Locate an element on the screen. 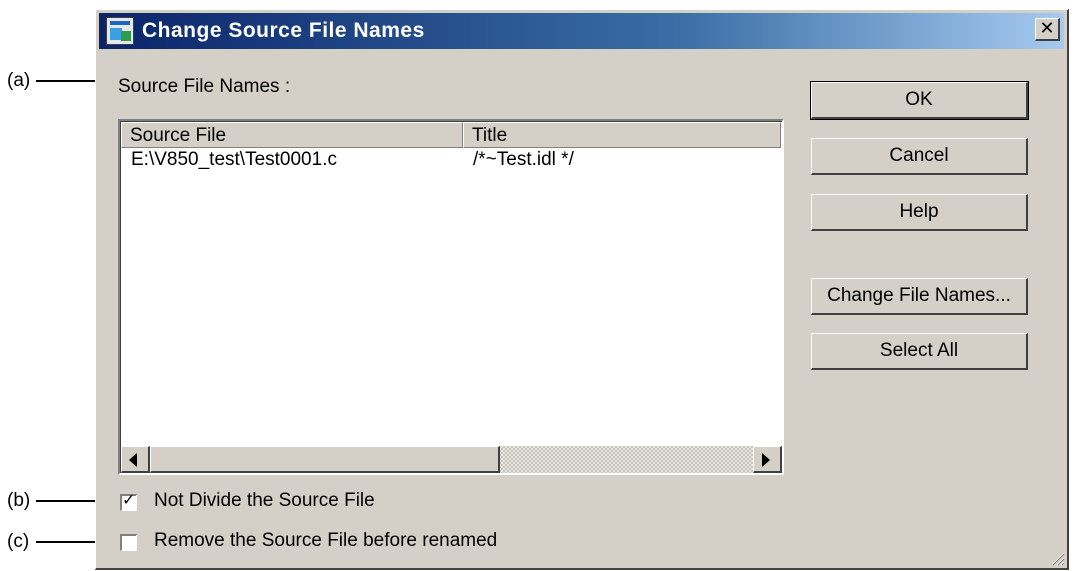 The image size is (1075, 571). source-file-names-label: Source File Names : is located at coordinates (204, 86).